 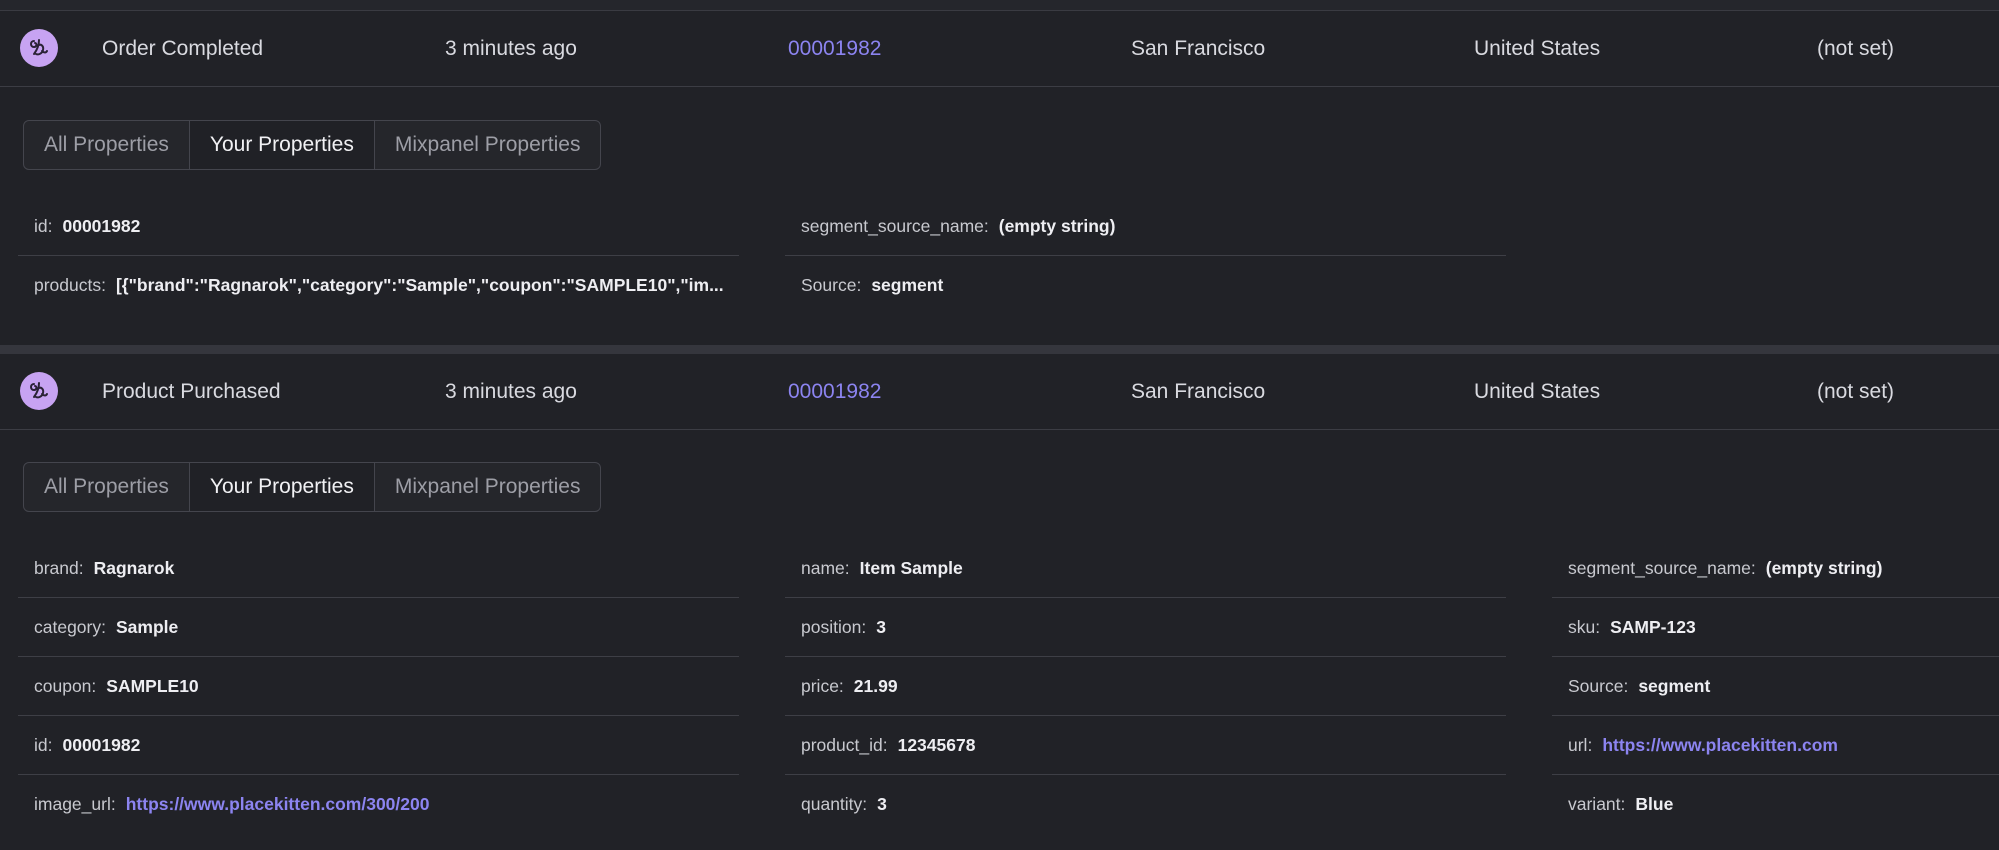 What do you see at coordinates (1597, 804) in the screenshot?
I see `property-key: variant:` at bounding box center [1597, 804].